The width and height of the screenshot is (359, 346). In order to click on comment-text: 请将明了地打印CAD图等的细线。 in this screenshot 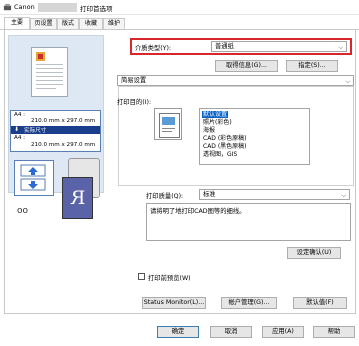, I will do `click(198, 211)`.